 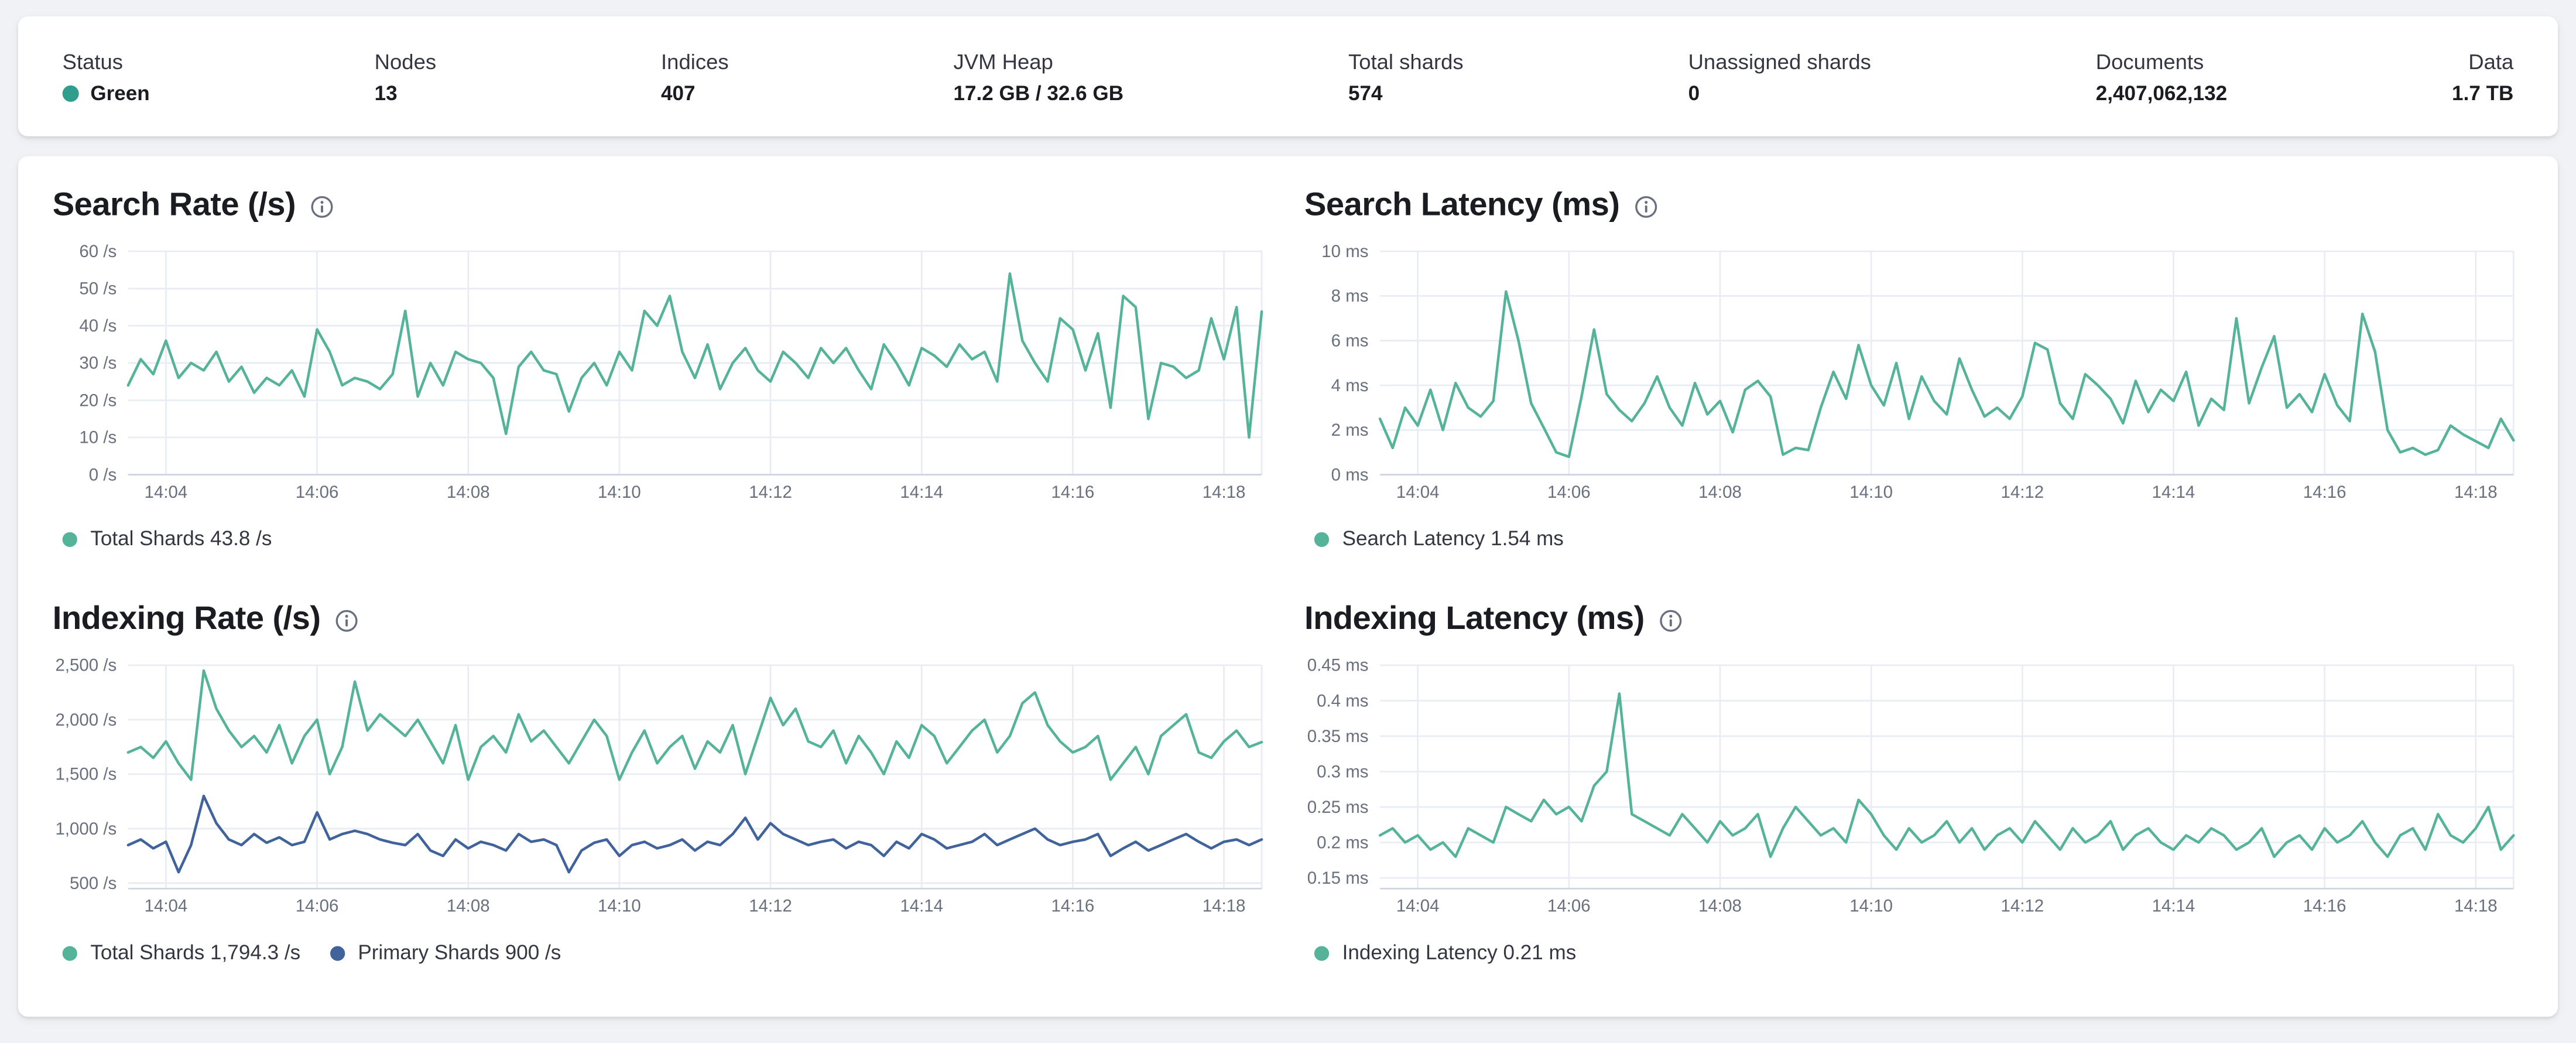 What do you see at coordinates (1913, 538) in the screenshot?
I see `chart-legend: Search Latency 1.54 ms` at bounding box center [1913, 538].